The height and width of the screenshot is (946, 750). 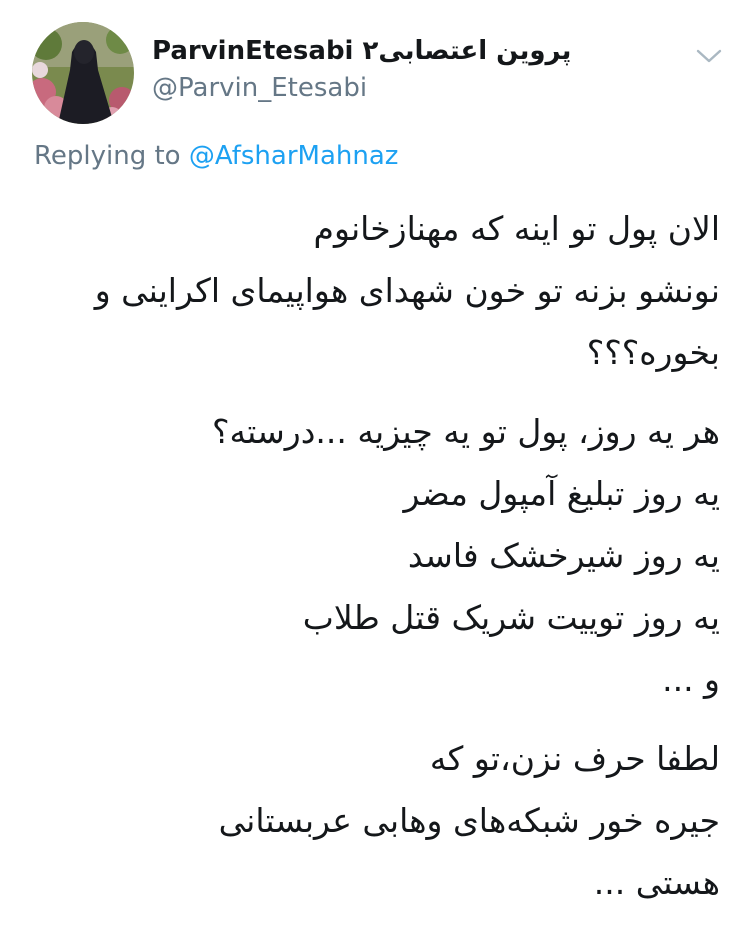 I want to click on tweet-line: یه روز توییت شریک قتل طلاب, so click(x=511, y=617).